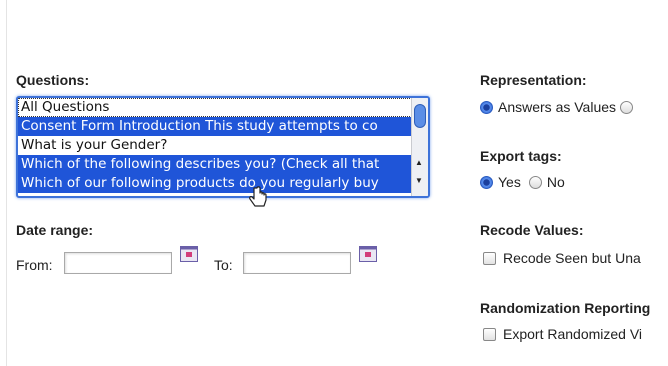  I want to click on export-tags-yes-label: Yes, so click(509, 182).